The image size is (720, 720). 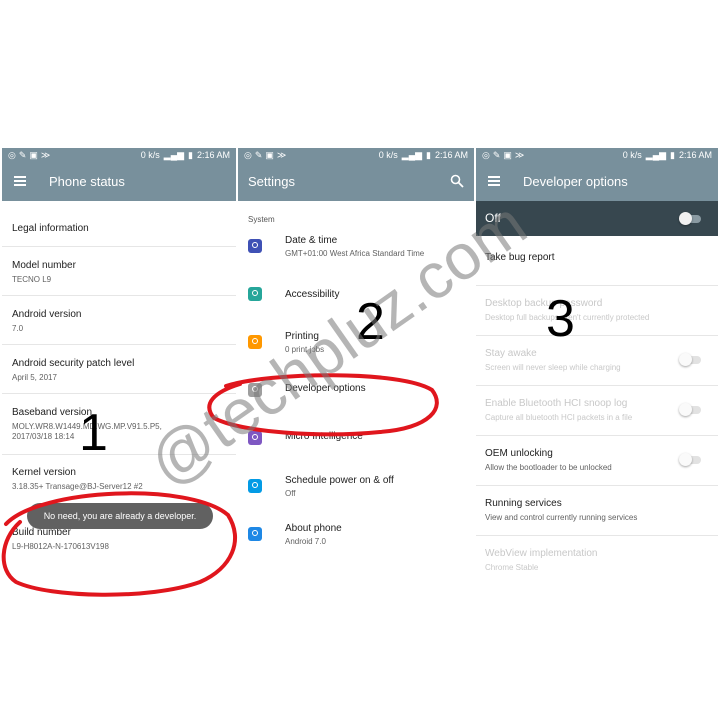 I want to click on build-number-circle, so click(x=119, y=544).